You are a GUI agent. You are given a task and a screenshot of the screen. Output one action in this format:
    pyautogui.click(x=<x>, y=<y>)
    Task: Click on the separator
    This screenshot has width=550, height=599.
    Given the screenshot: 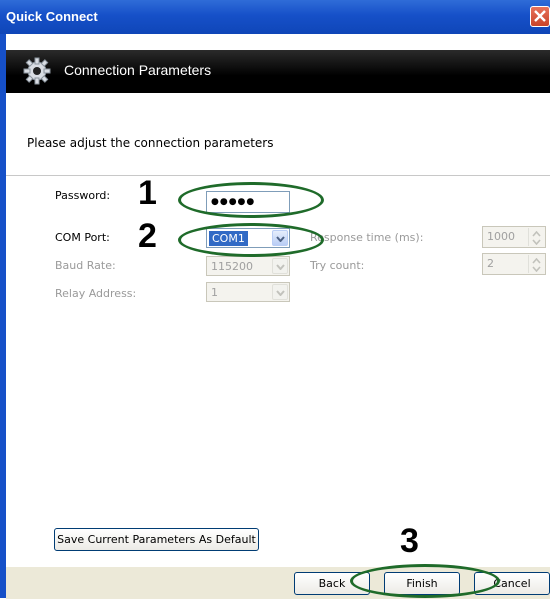 What is the action you would take?
    pyautogui.click(x=278, y=175)
    